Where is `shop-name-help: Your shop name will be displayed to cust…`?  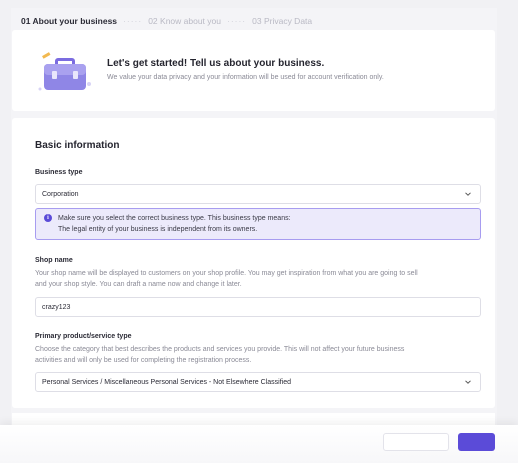
shop-name-help: Your shop name will be displayed to cust… is located at coordinates (255, 279).